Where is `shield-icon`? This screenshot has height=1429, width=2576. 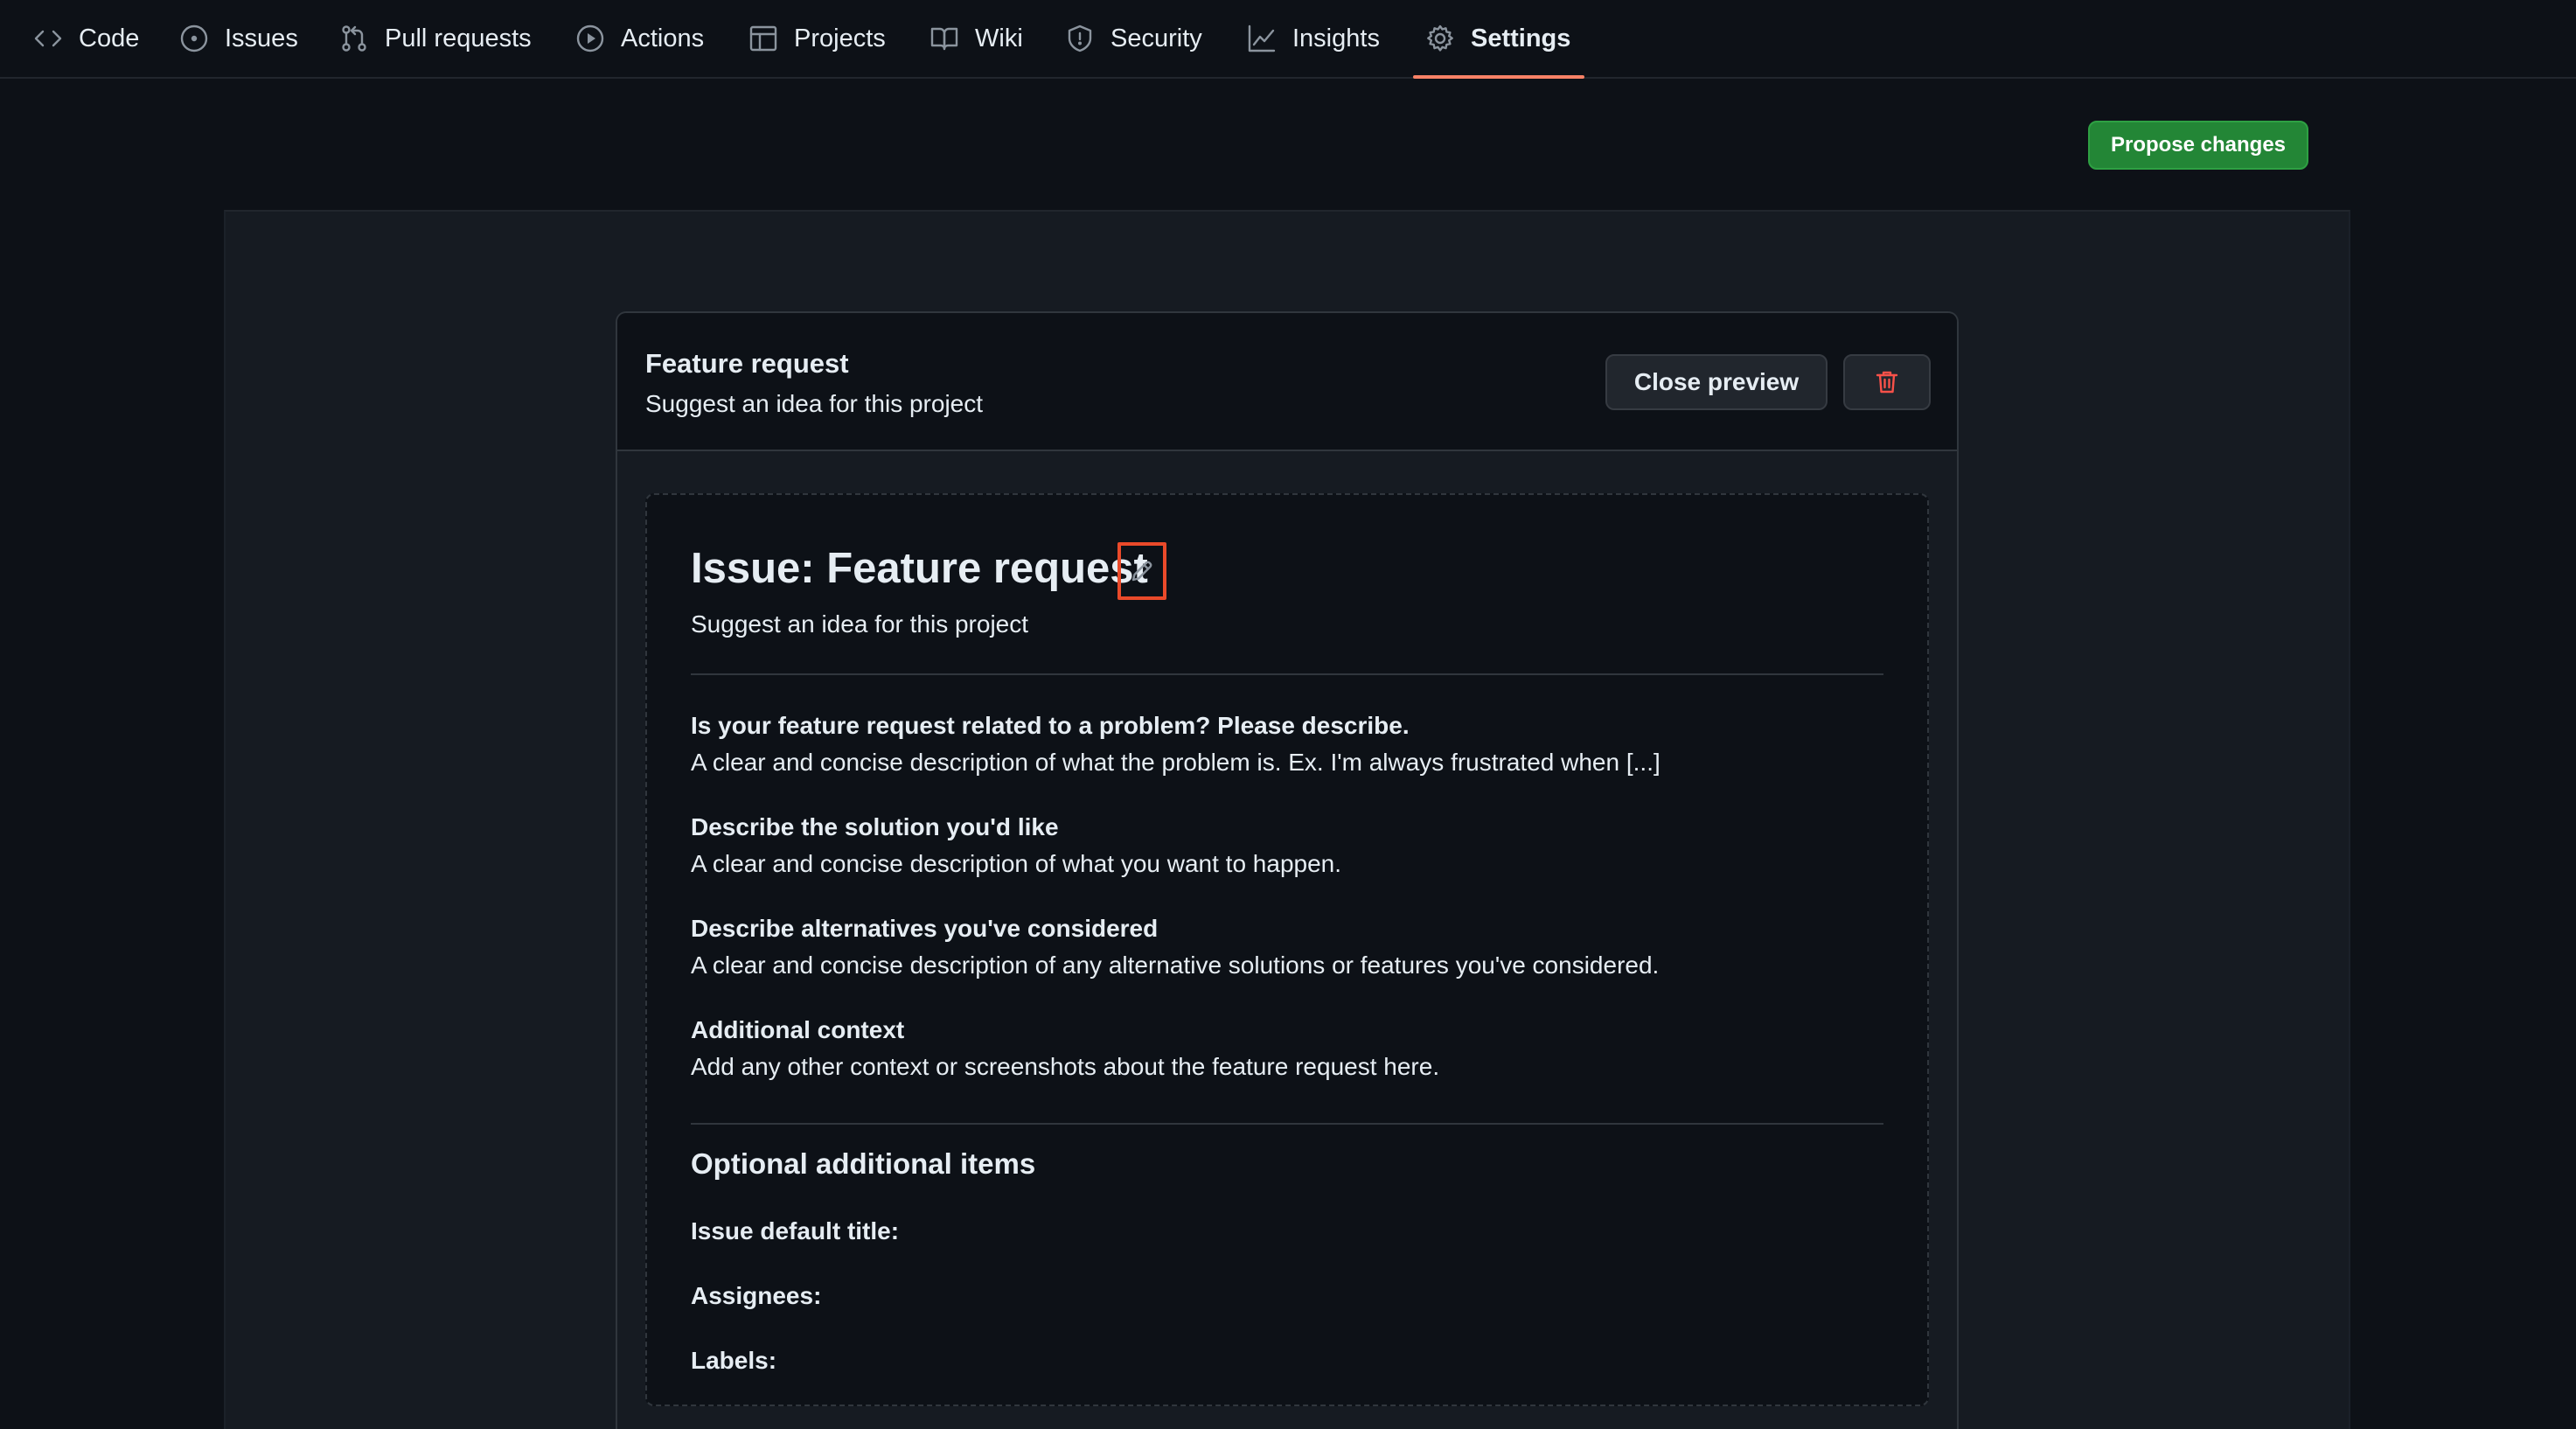 shield-icon is located at coordinates (1080, 38).